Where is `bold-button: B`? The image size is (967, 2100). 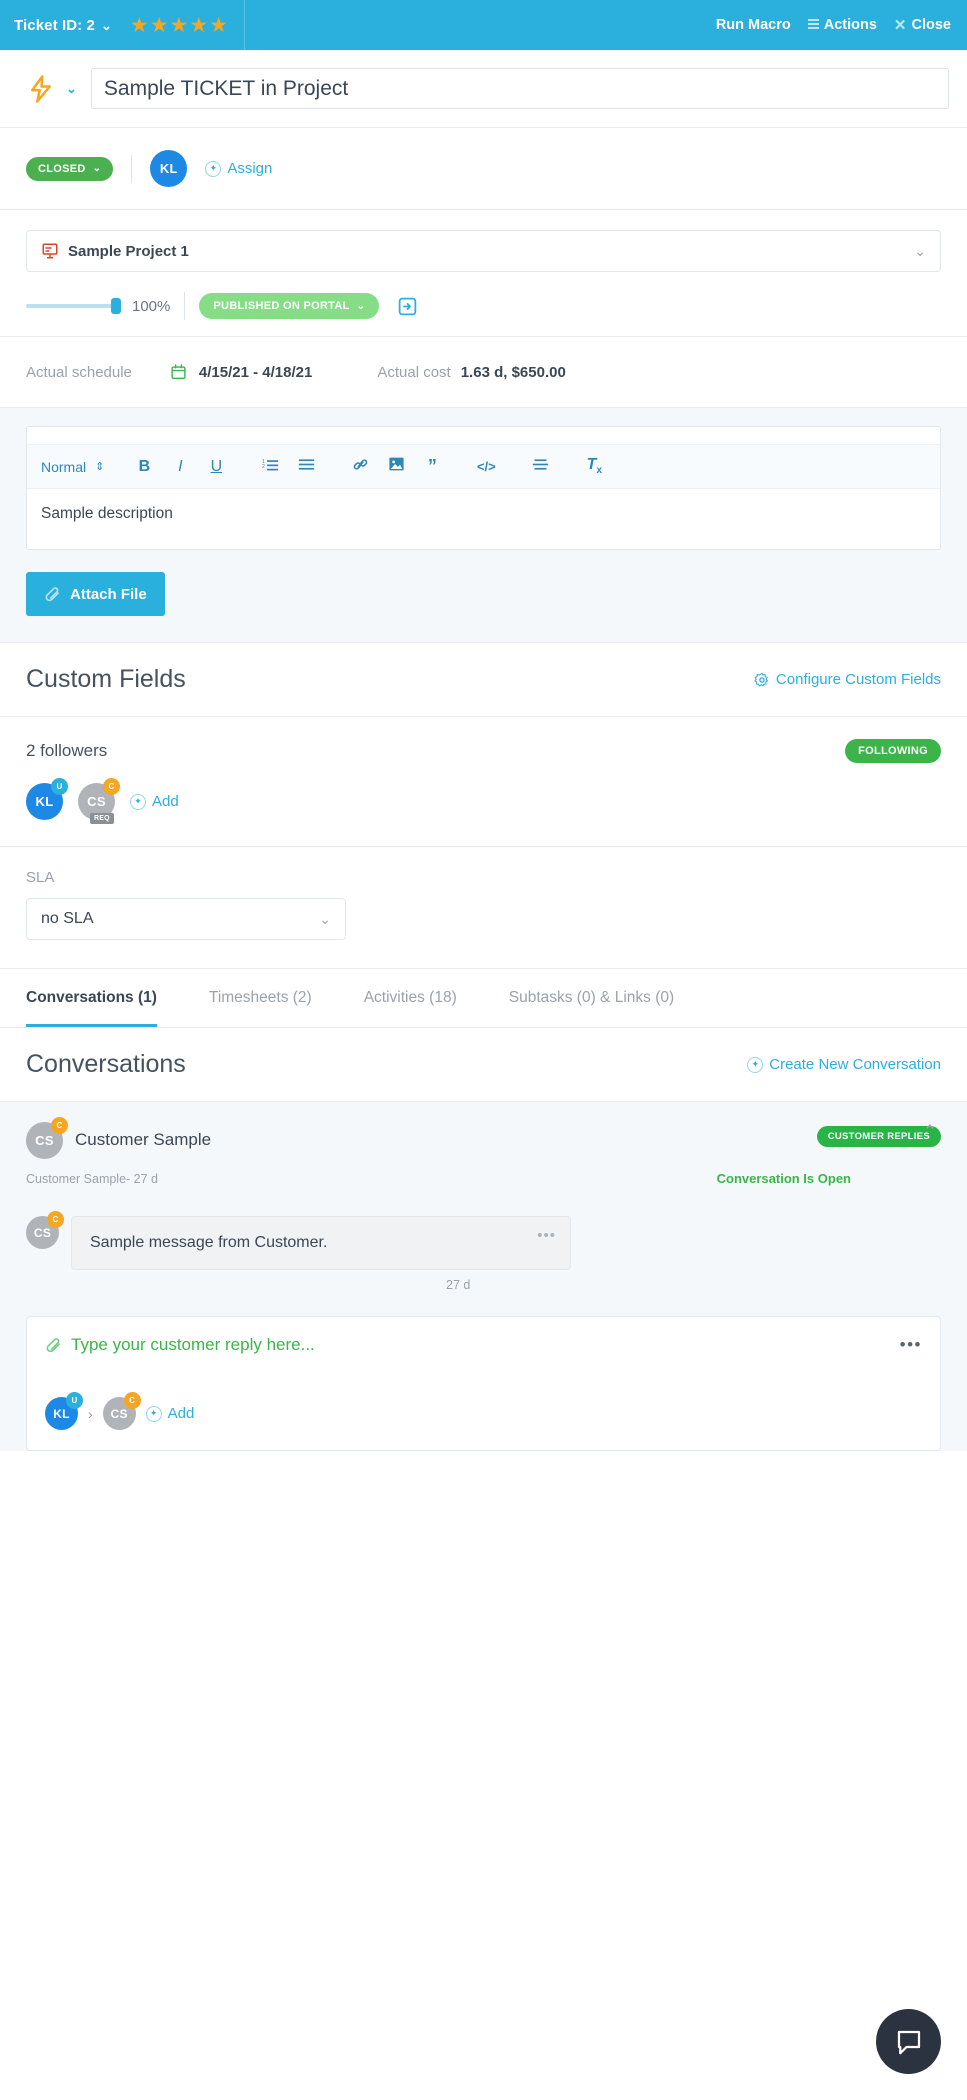 bold-button: B is located at coordinates (144, 467).